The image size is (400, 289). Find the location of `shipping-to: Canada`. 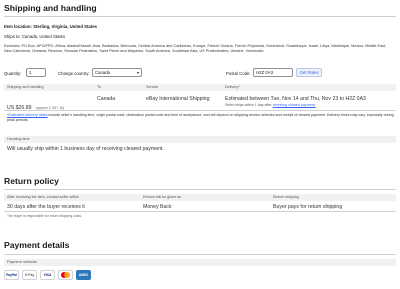

shipping-to: Canada is located at coordinates (106, 99).